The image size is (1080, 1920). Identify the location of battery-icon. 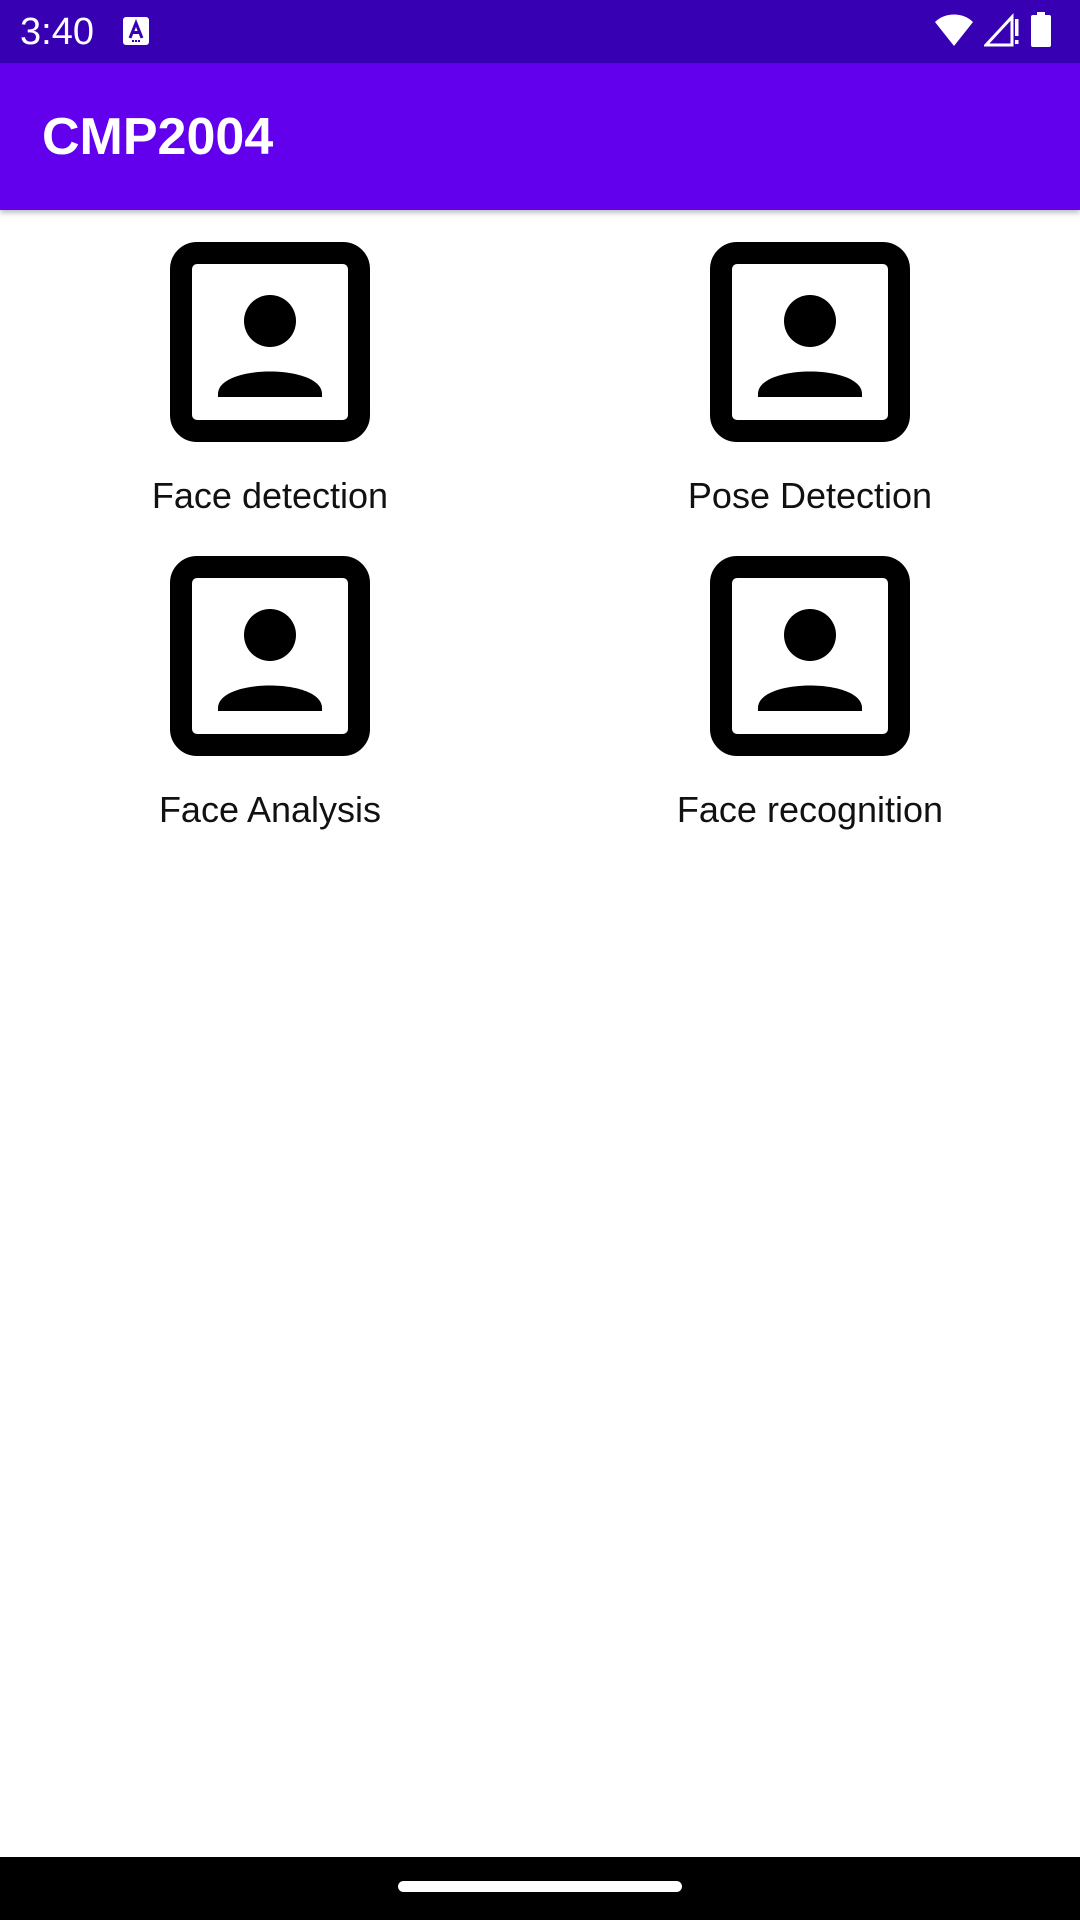
(1041, 32).